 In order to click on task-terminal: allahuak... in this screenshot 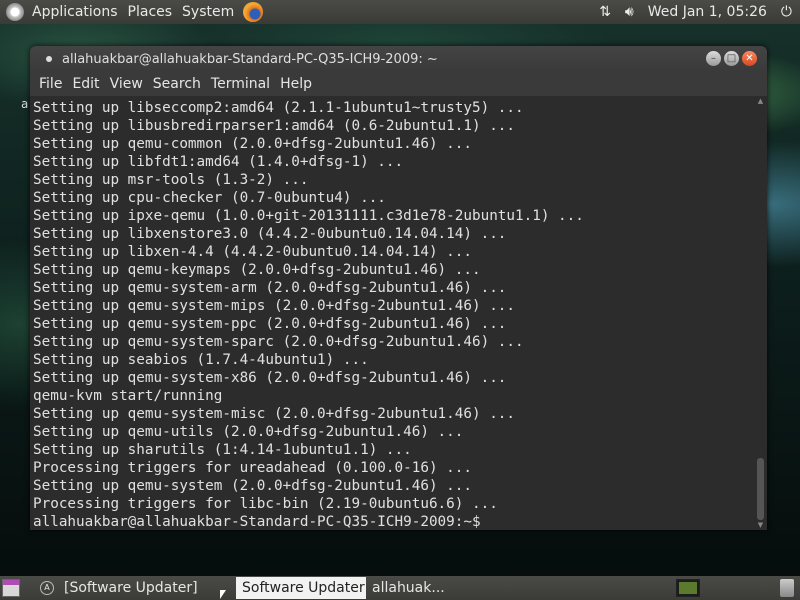, I will do `click(412, 588)`.